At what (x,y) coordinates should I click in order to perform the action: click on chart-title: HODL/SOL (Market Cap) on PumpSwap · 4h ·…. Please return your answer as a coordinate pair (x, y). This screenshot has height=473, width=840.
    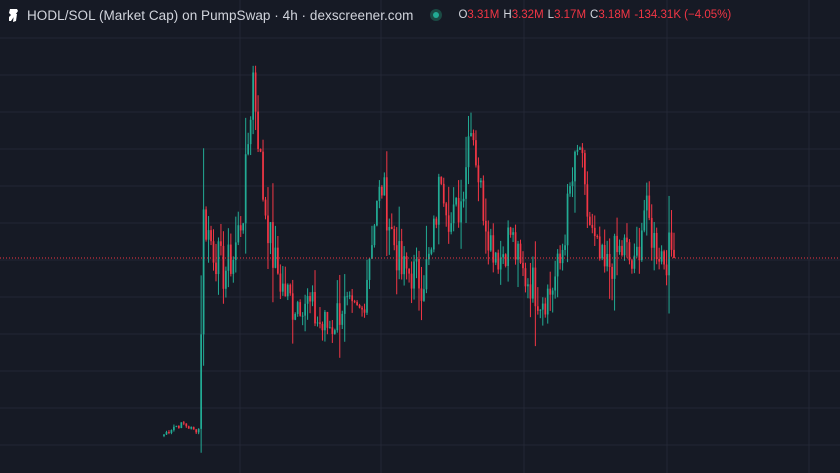
    Looking at the image, I should click on (220, 15).